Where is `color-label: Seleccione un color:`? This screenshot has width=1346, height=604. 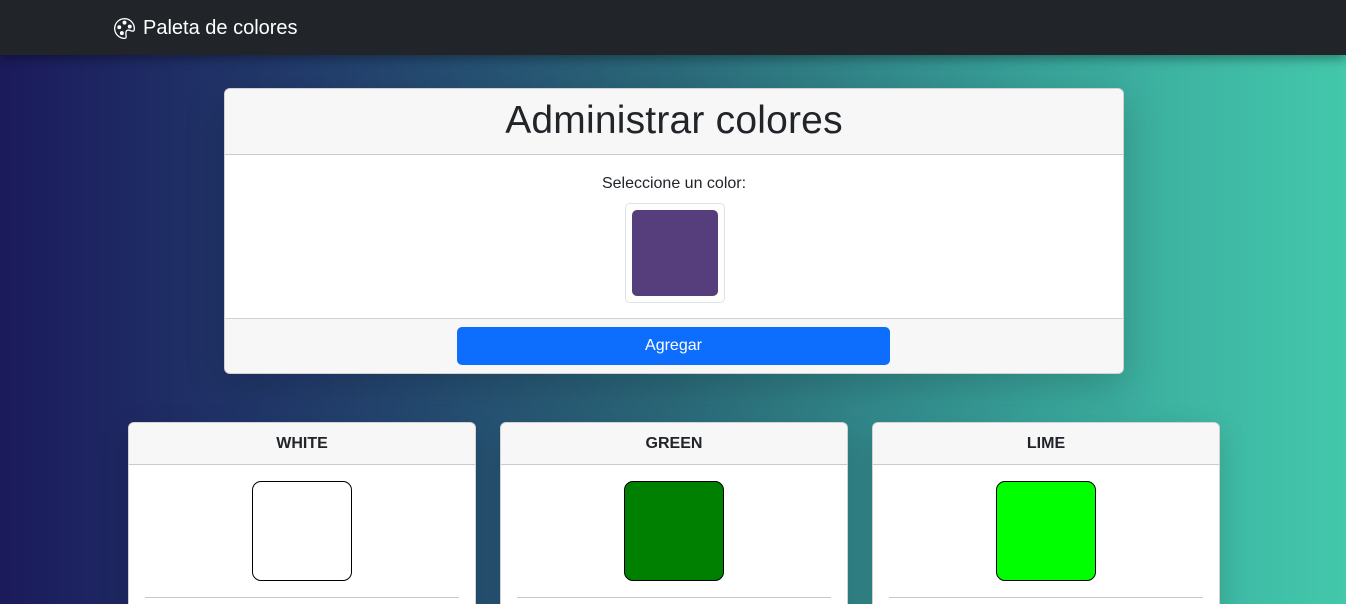 color-label: Seleccione un color: is located at coordinates (674, 183).